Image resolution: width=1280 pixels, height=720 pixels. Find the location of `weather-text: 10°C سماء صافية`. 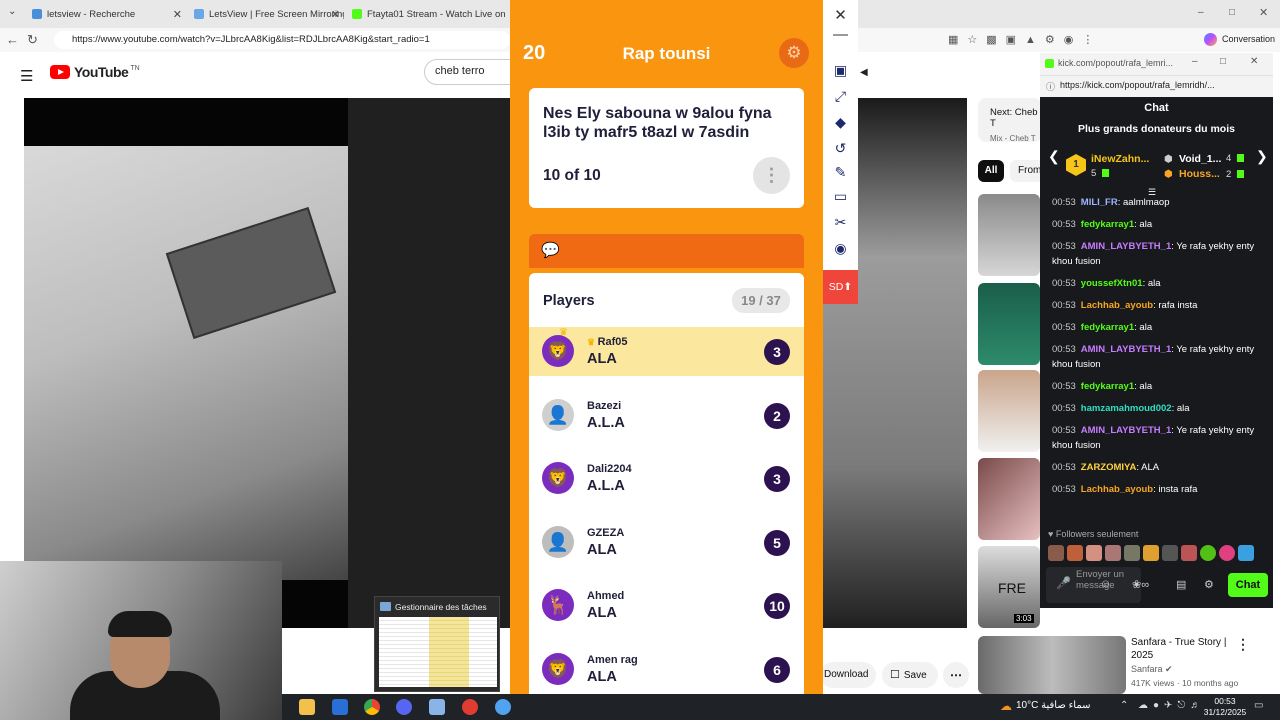

weather-text: 10°C سماء صافية is located at coordinates (1053, 705).